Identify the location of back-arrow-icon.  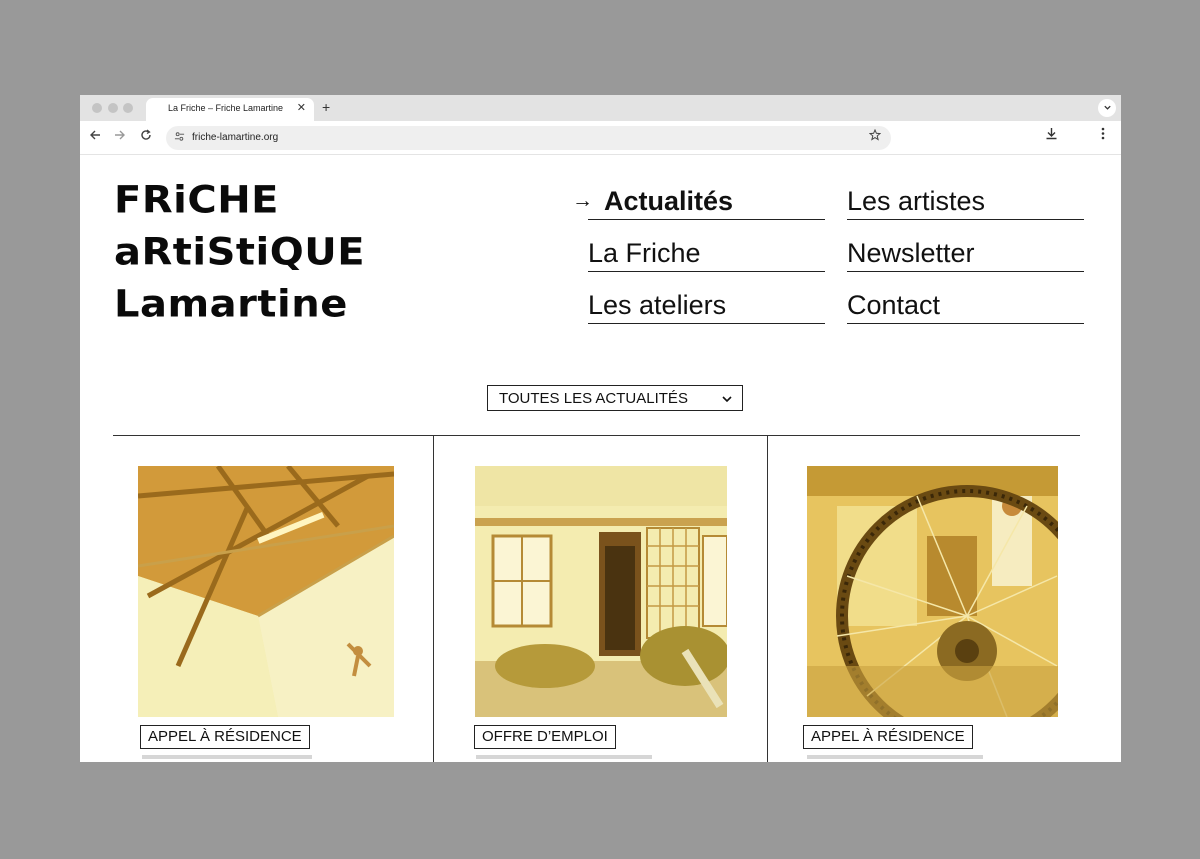
(95, 135).